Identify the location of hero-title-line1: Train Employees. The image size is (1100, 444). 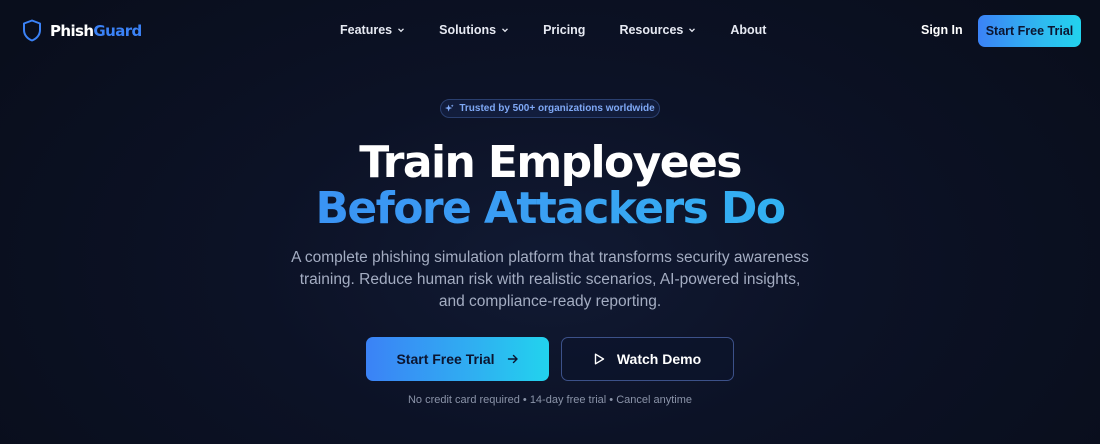
(550, 162).